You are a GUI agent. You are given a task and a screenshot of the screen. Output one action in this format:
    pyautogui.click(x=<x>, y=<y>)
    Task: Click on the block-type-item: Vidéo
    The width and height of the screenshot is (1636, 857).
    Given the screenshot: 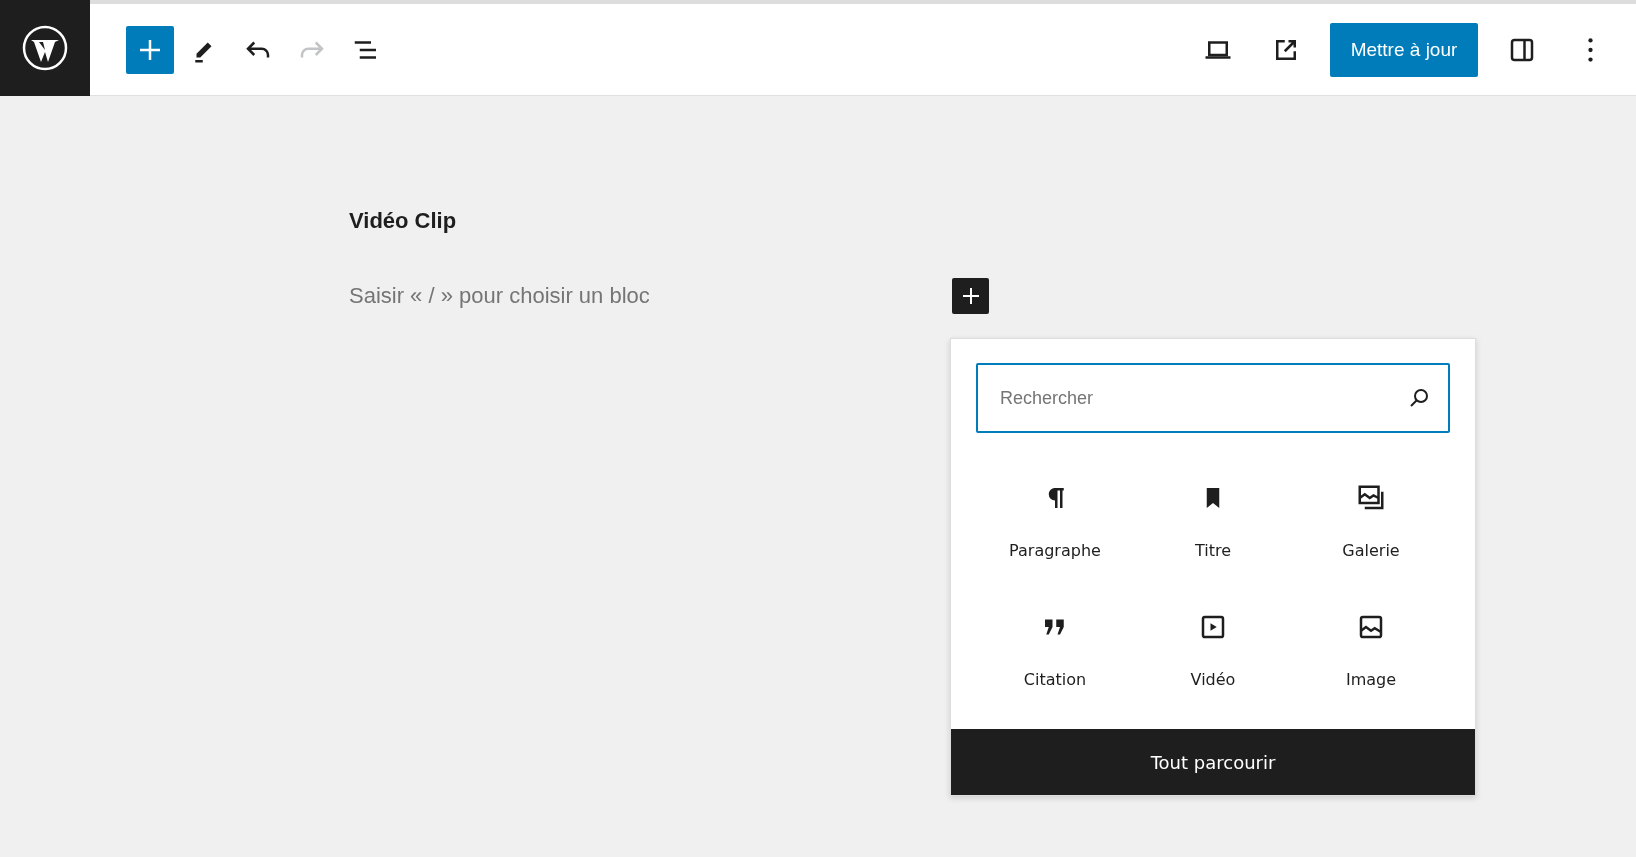 What is the action you would take?
    pyautogui.click(x=1213, y=650)
    